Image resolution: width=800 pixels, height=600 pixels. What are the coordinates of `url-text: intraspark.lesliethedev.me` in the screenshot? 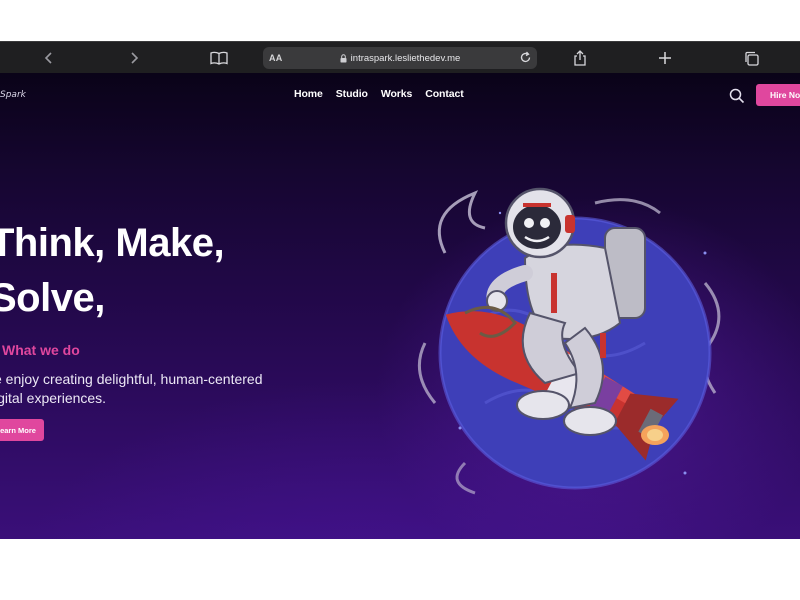 It's located at (405, 58).